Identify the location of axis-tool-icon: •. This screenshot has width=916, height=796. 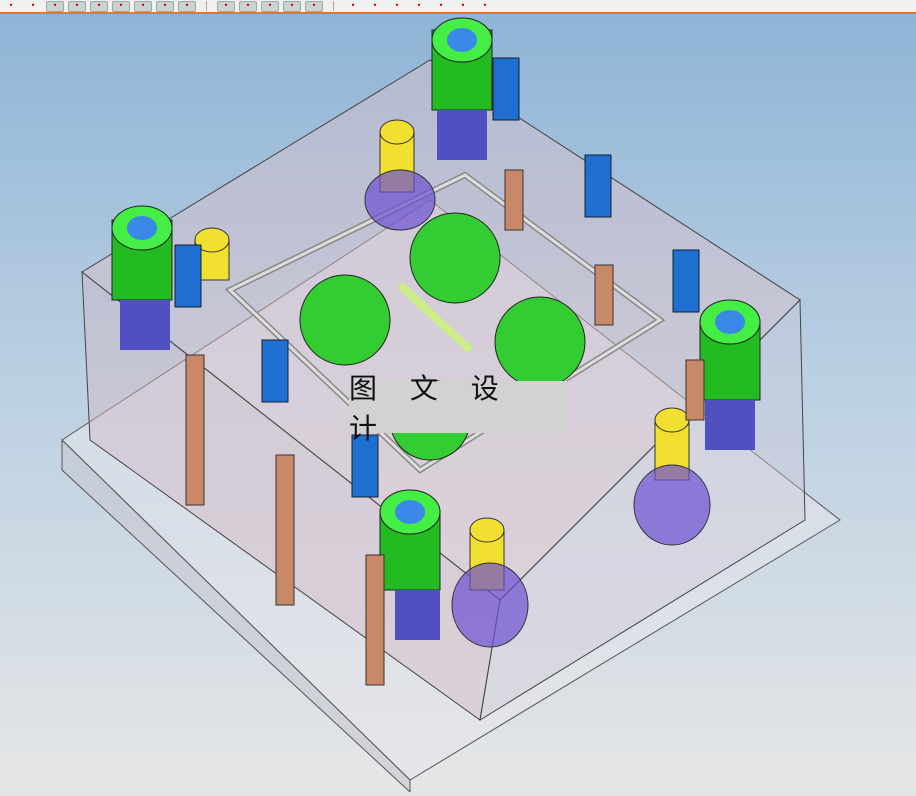
(165, 5).